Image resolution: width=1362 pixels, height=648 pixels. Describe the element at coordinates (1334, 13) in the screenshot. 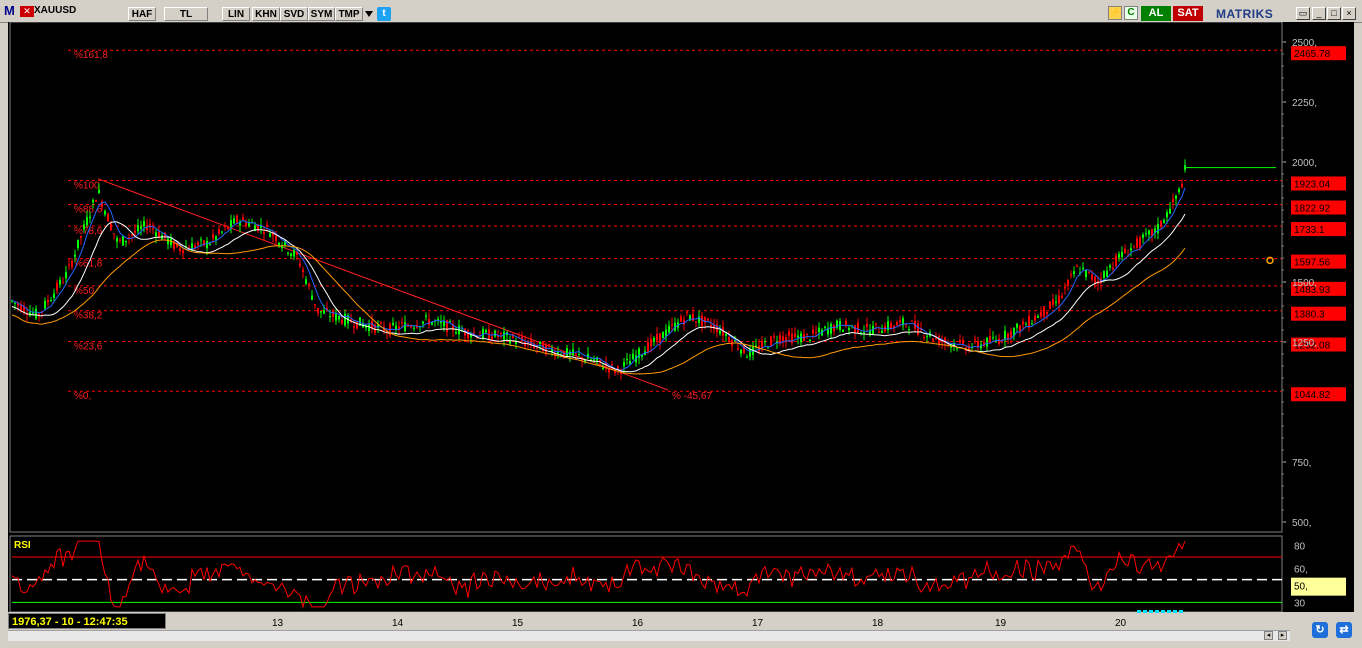

I see `maximize-icon: □` at that location.